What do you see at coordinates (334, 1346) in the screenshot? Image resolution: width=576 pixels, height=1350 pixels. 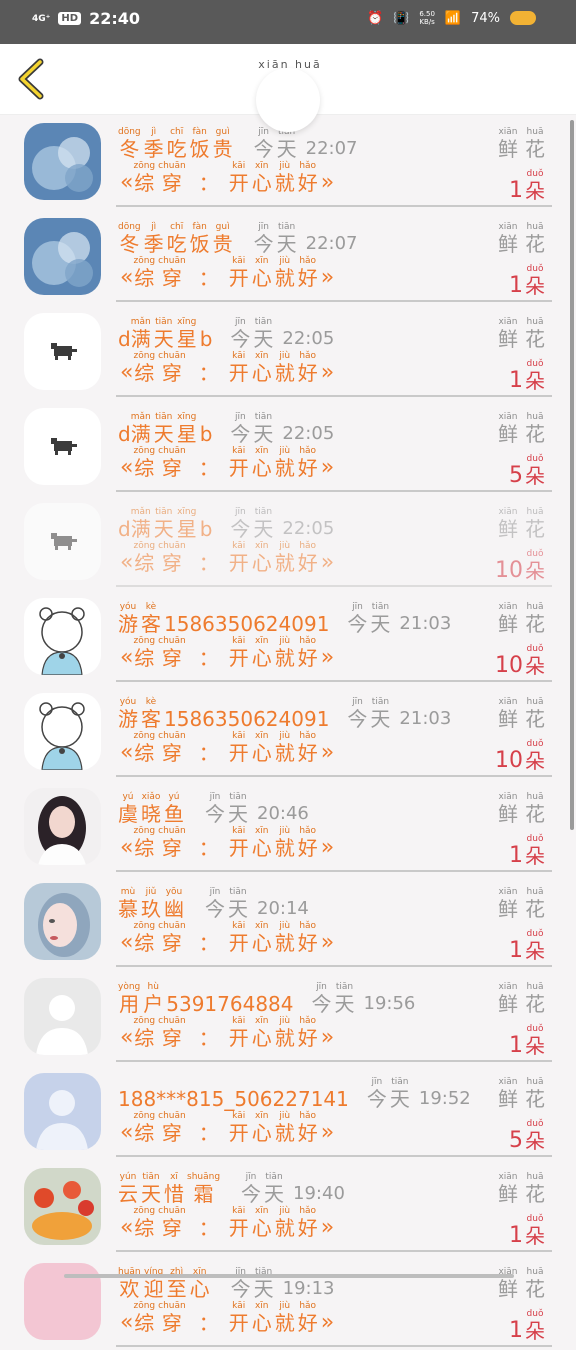 I see `row-divider` at bounding box center [334, 1346].